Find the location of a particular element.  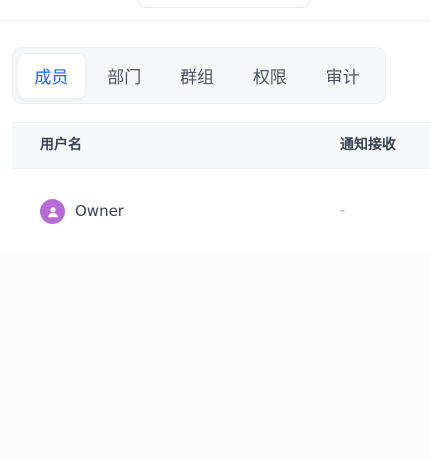

column-header-notify: 通知接收 is located at coordinates (368, 145).